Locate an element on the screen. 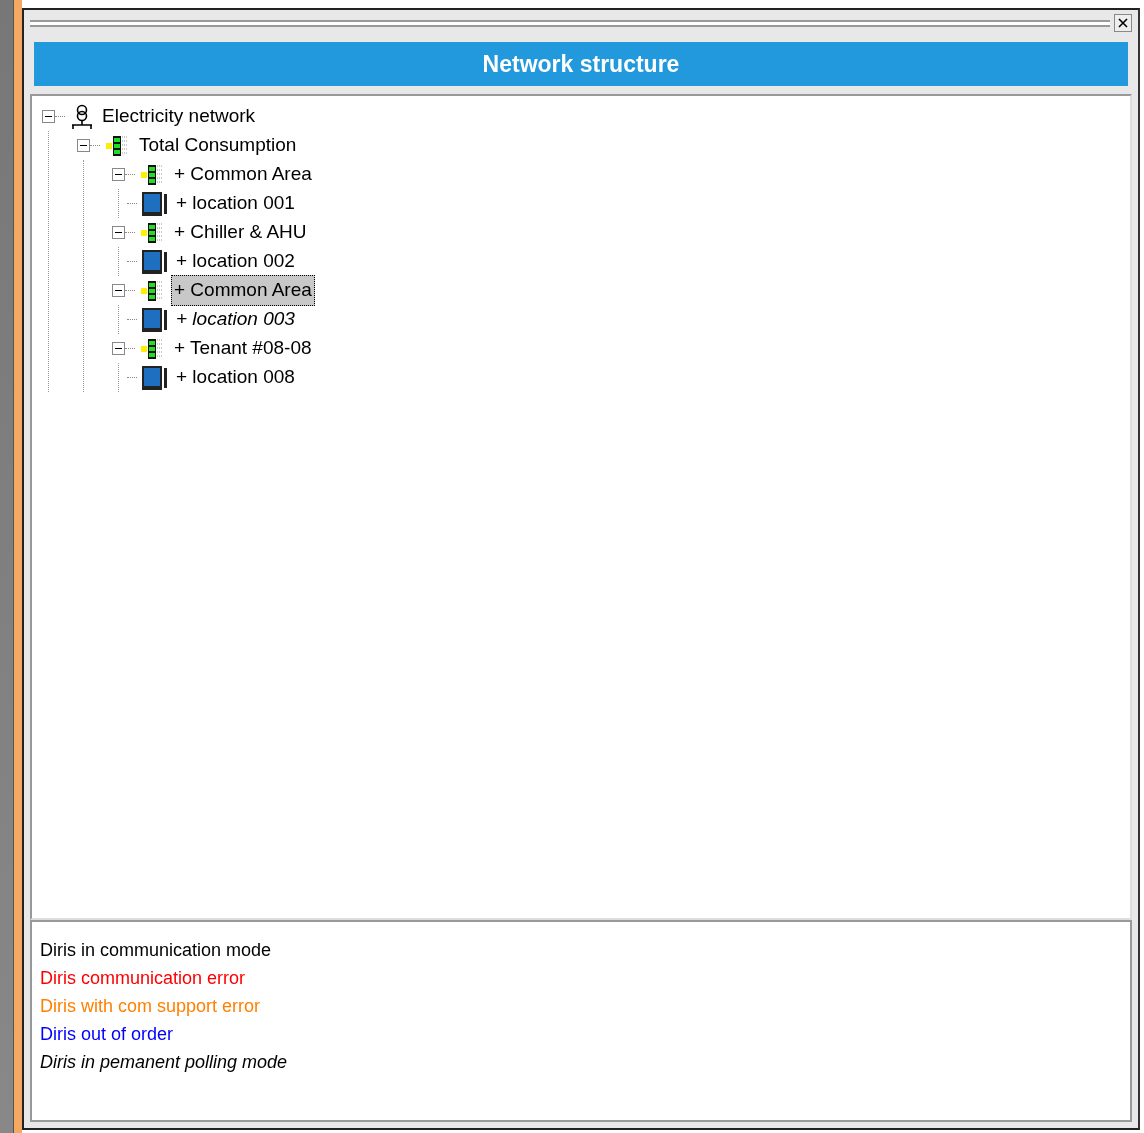 This screenshot has width=1144, height=1133. tree-item: Electricity network is located at coordinates (179, 116).